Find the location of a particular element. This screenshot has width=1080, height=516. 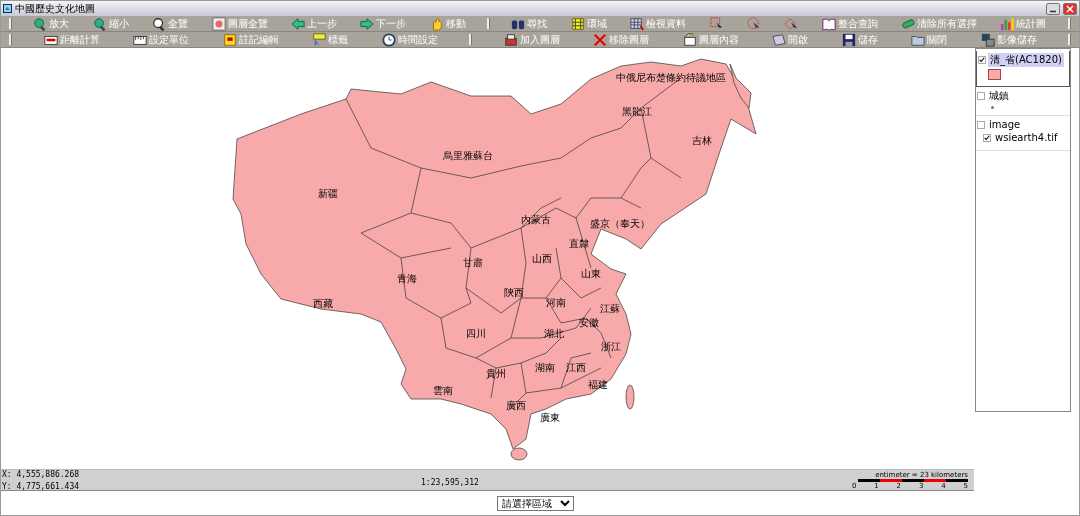

region-label: 廣西 is located at coordinates (516, 406).